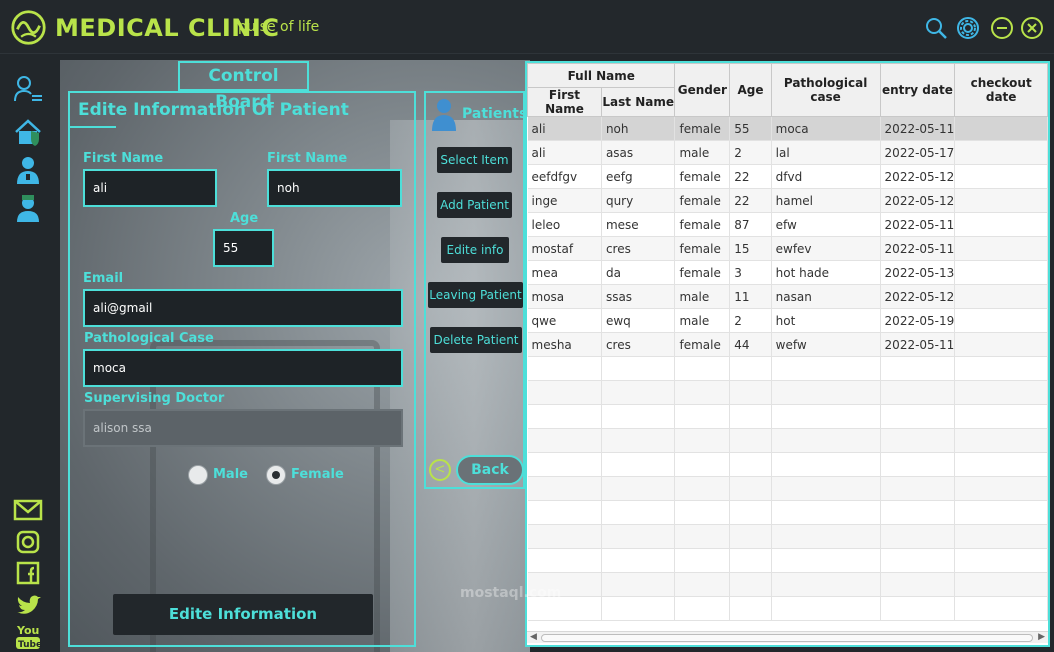 The width and height of the screenshot is (1054, 652). I want to click on twitter-icon, so click(28, 605).